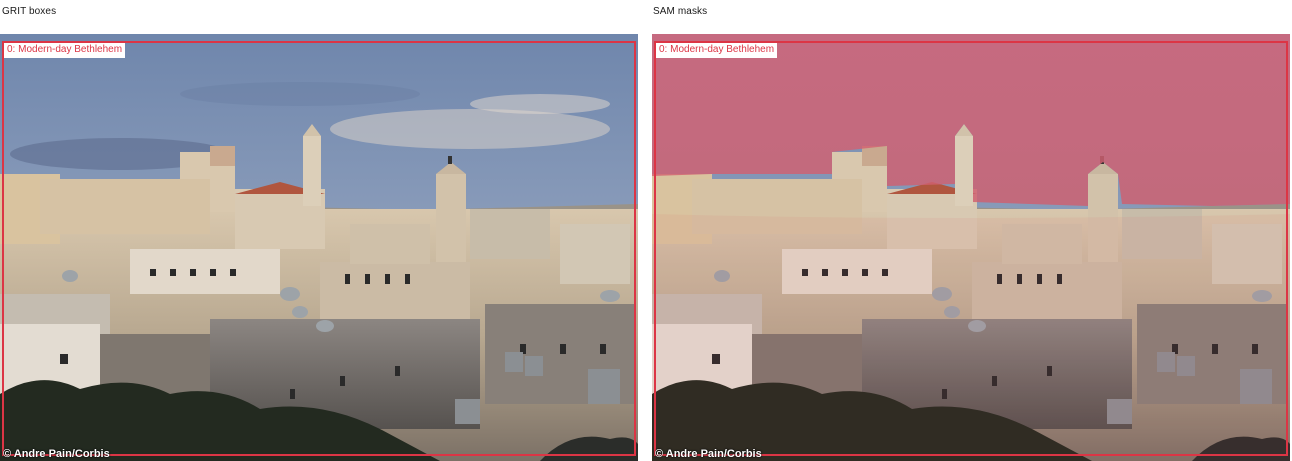  What do you see at coordinates (680, 11) in the screenshot?
I see `sam-masks-title: SAM masks` at bounding box center [680, 11].